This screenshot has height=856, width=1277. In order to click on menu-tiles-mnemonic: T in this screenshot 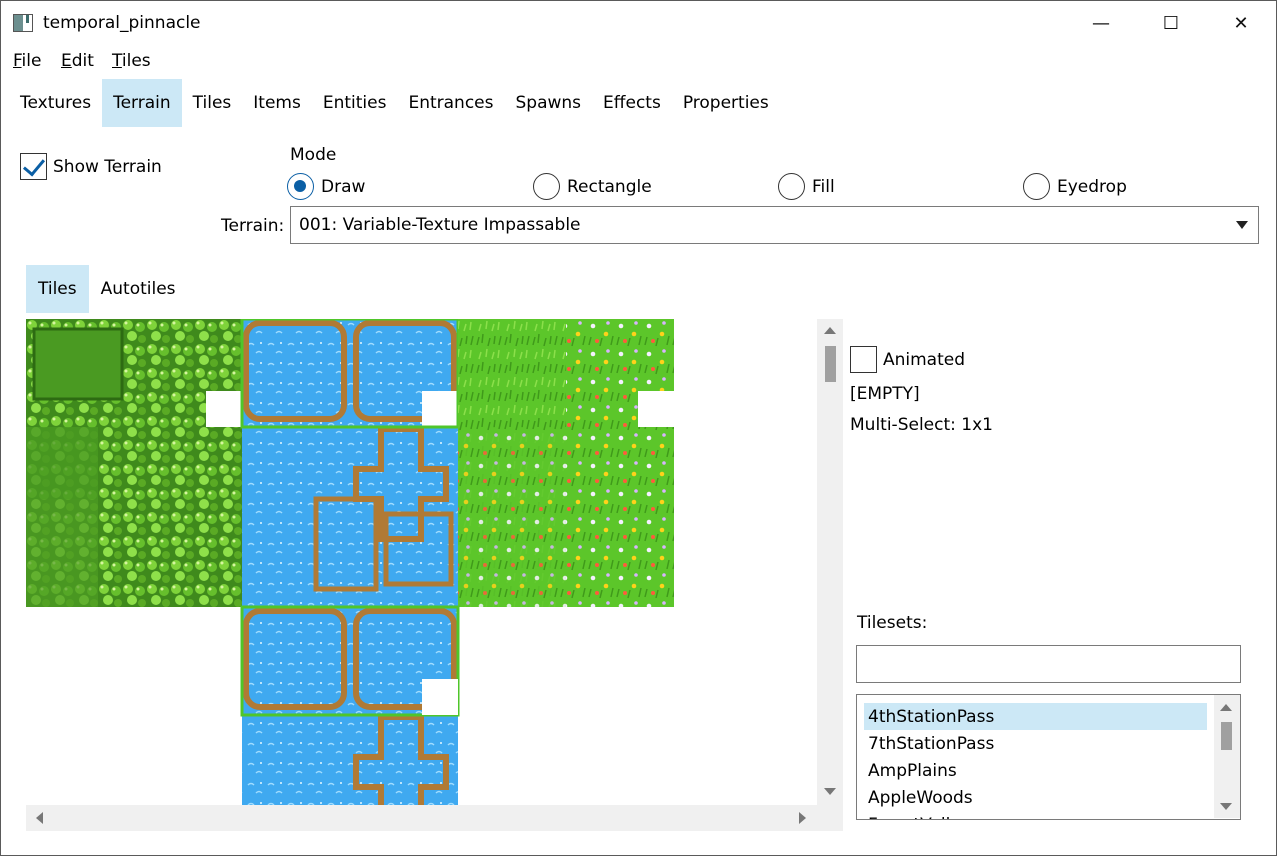, I will do `click(117, 61)`.